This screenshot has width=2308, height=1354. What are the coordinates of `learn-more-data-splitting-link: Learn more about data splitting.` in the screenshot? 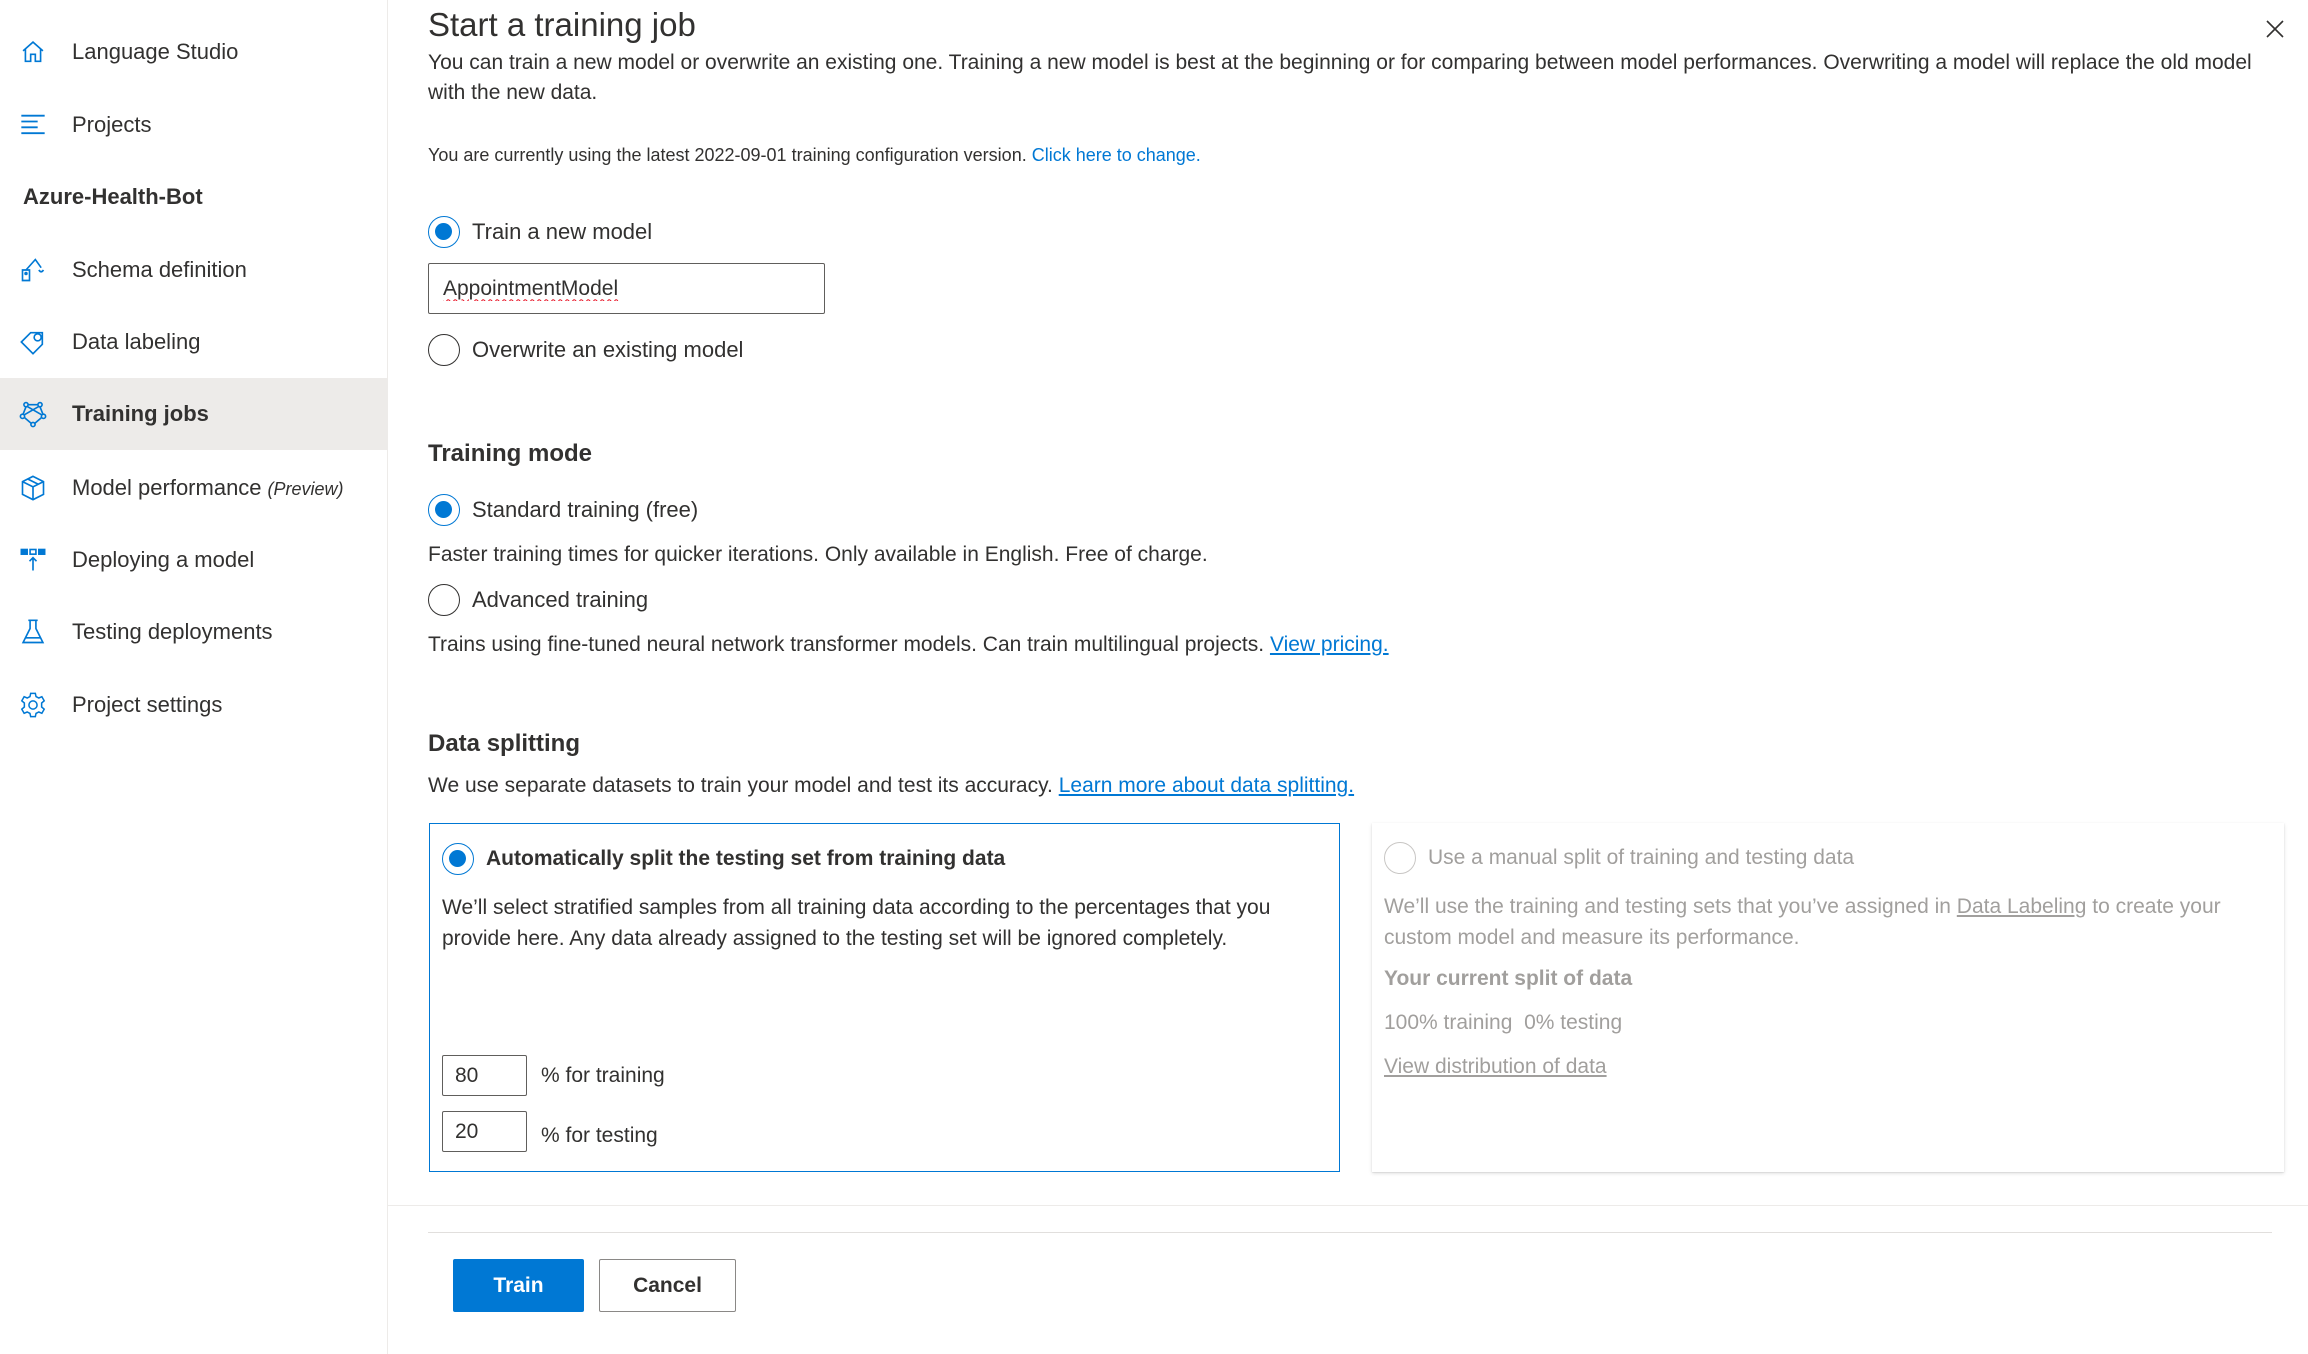 It's located at (1206, 785).